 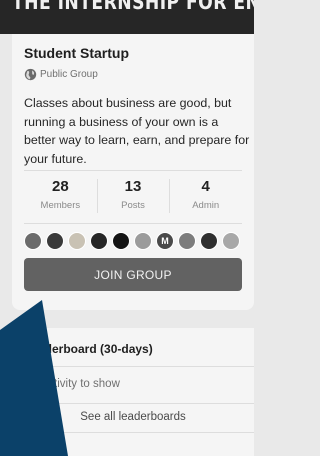 I want to click on member-avatars: M, so click(x=139, y=242).